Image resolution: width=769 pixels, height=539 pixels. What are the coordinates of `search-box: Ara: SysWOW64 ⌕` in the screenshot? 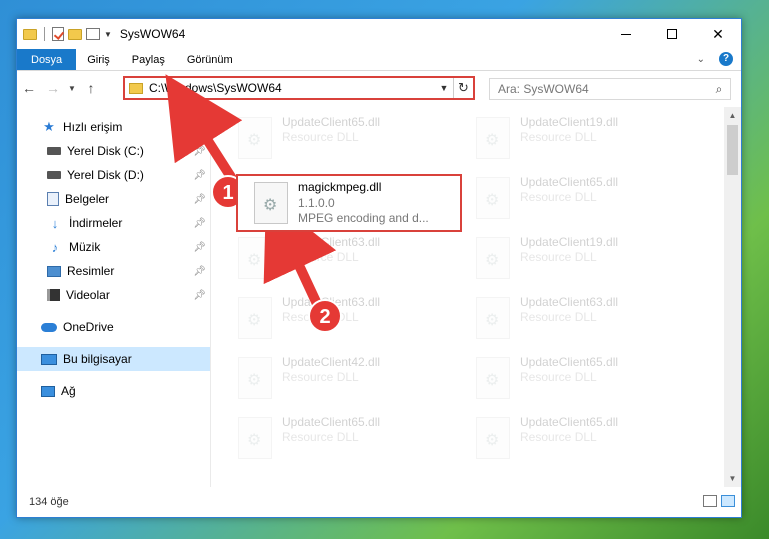 It's located at (610, 89).